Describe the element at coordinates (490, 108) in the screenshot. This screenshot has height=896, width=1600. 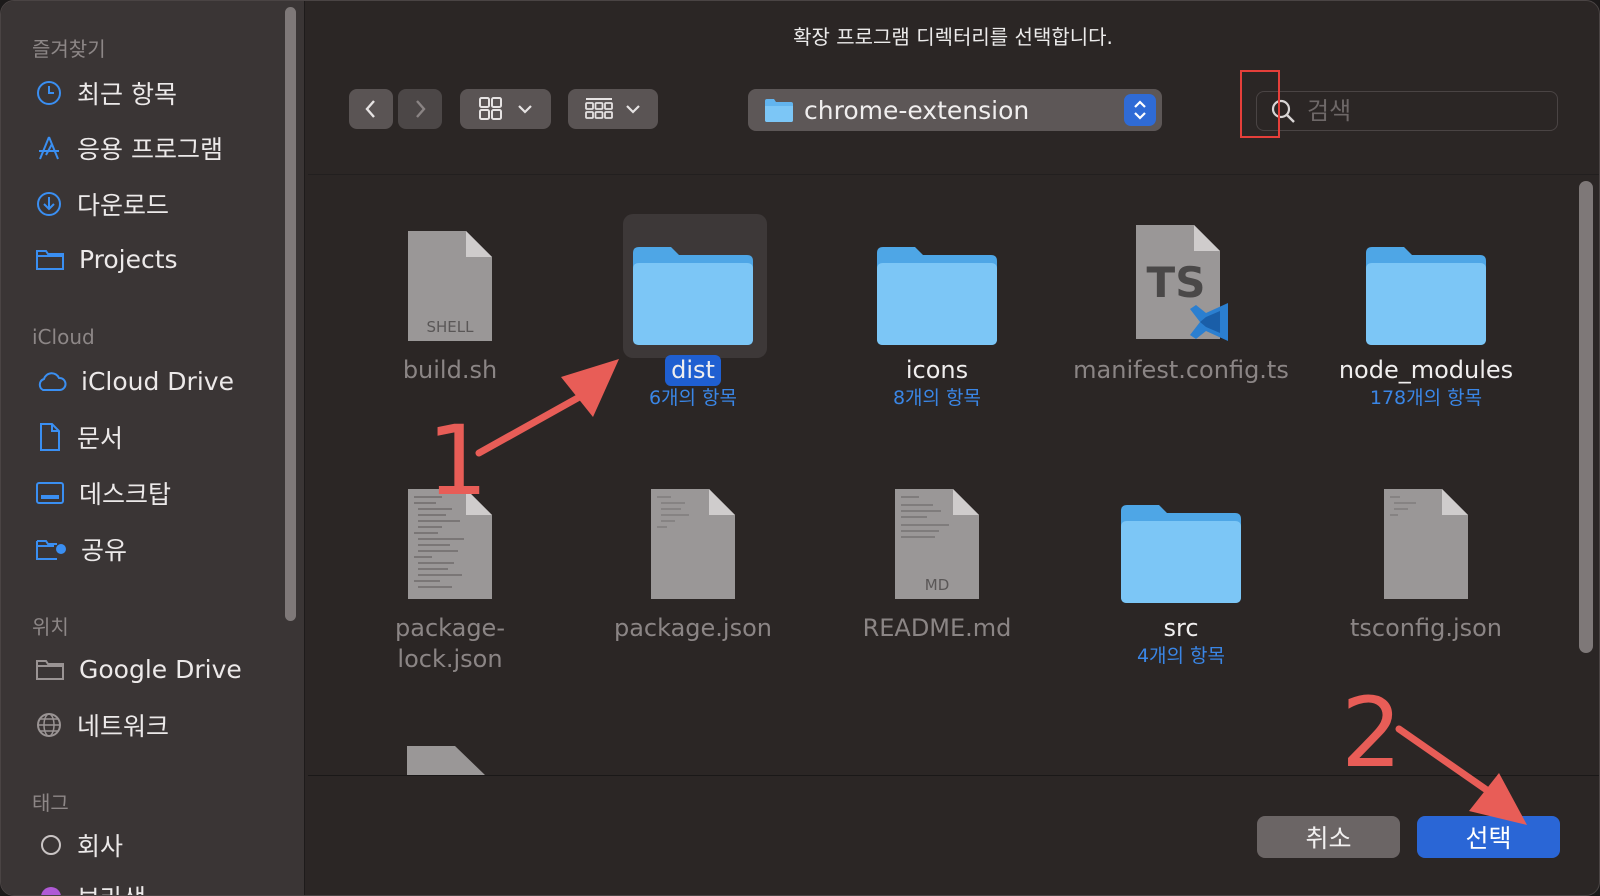
I see `grid-view-icon` at that location.